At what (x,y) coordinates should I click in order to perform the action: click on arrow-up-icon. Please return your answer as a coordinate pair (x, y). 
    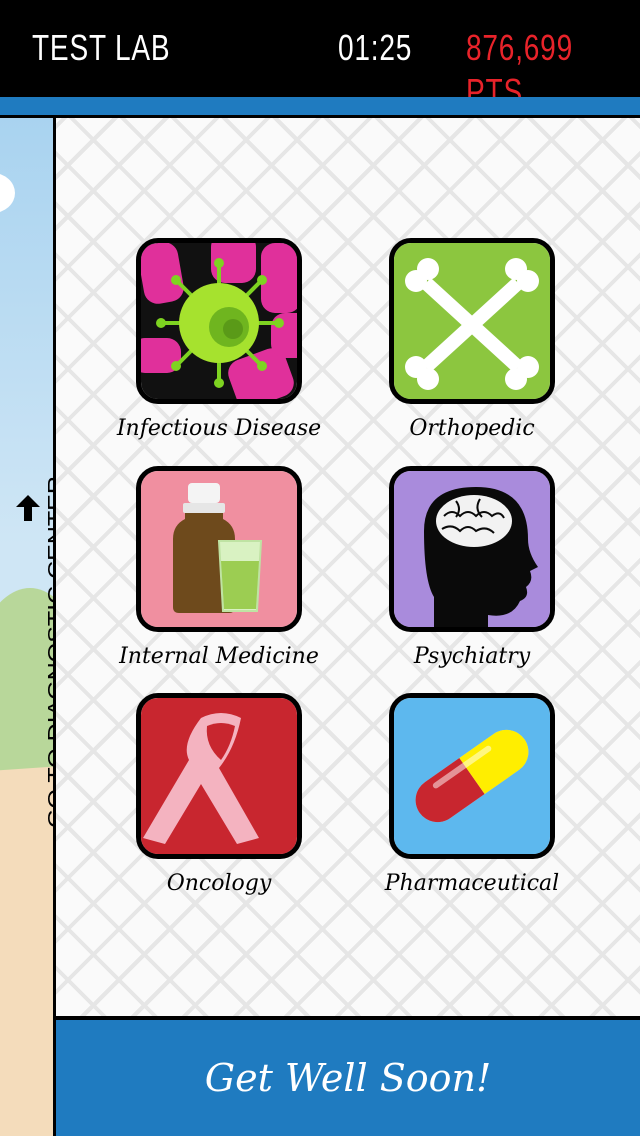
    Looking at the image, I should click on (28, 508).